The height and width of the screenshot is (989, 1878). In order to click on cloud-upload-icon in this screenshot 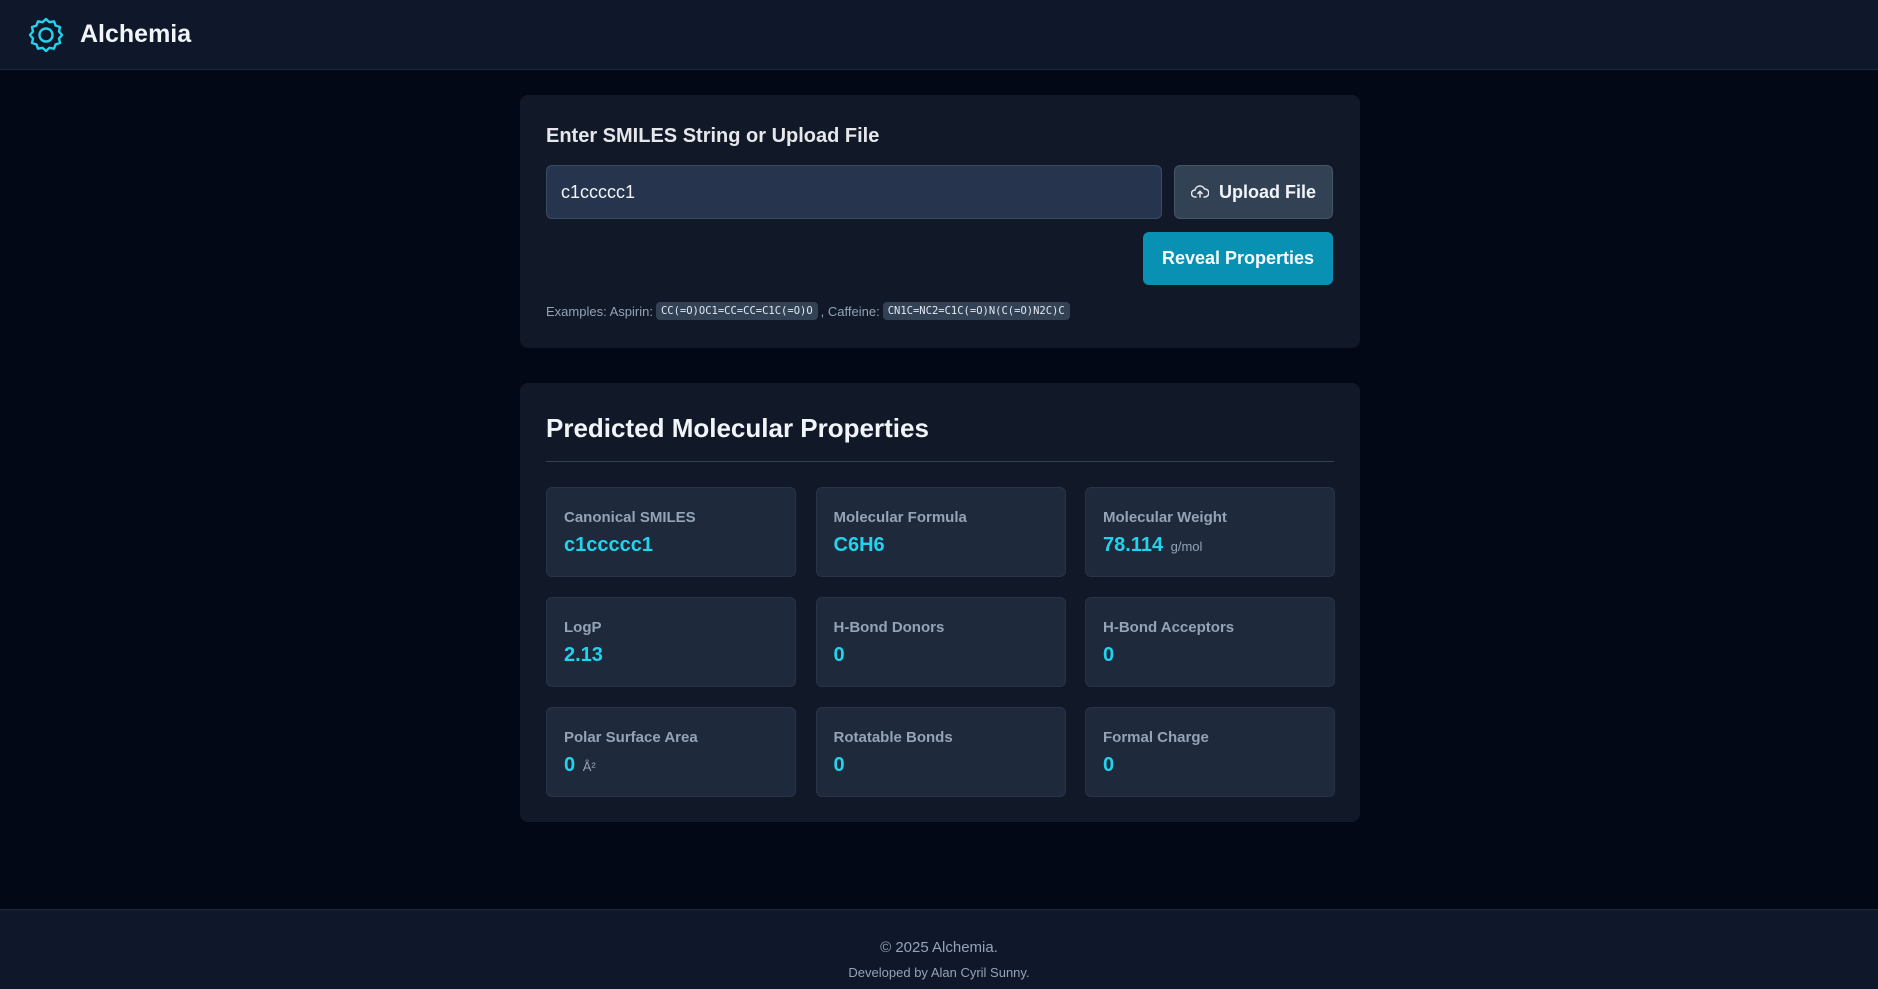, I will do `click(1200, 192)`.